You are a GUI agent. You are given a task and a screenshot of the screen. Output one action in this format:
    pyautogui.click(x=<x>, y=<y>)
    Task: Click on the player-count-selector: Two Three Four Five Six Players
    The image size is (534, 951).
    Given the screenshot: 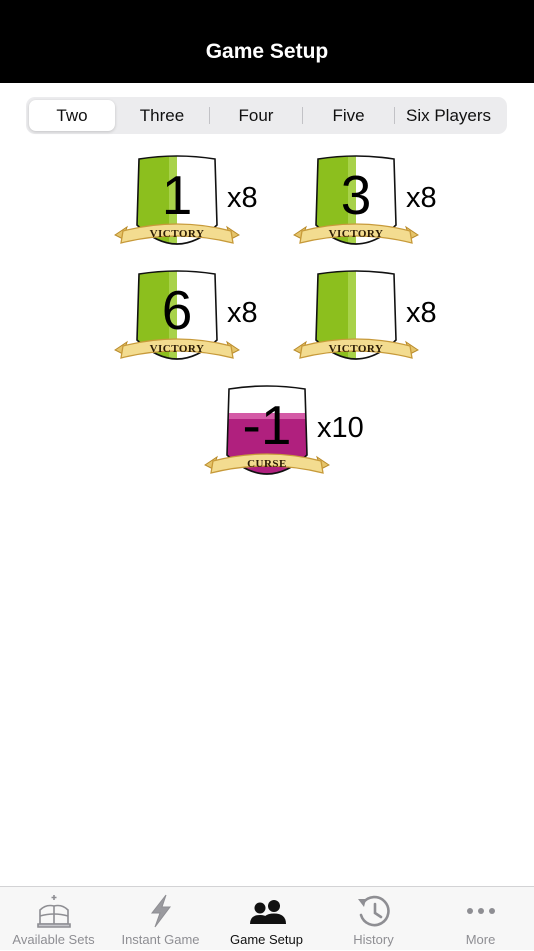 What is the action you would take?
    pyautogui.click(x=266, y=115)
    